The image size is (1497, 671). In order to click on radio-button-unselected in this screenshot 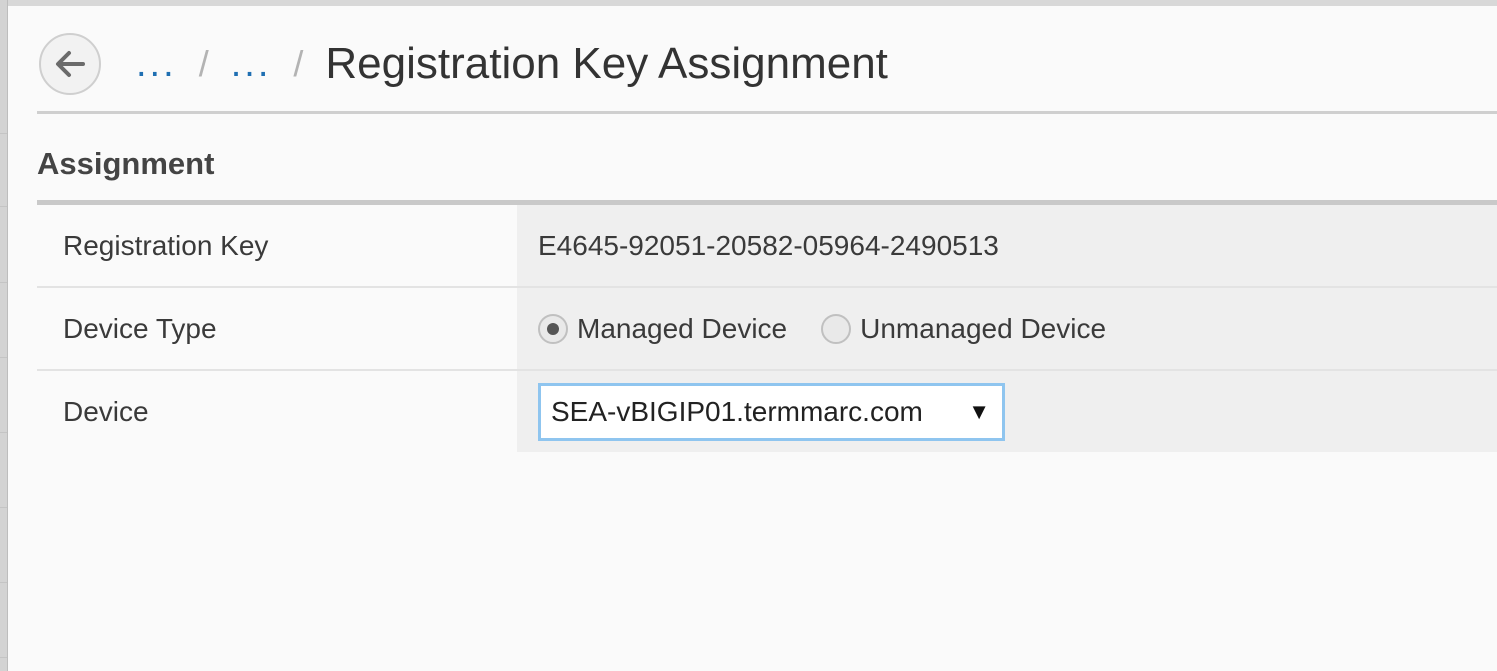, I will do `click(836, 328)`.